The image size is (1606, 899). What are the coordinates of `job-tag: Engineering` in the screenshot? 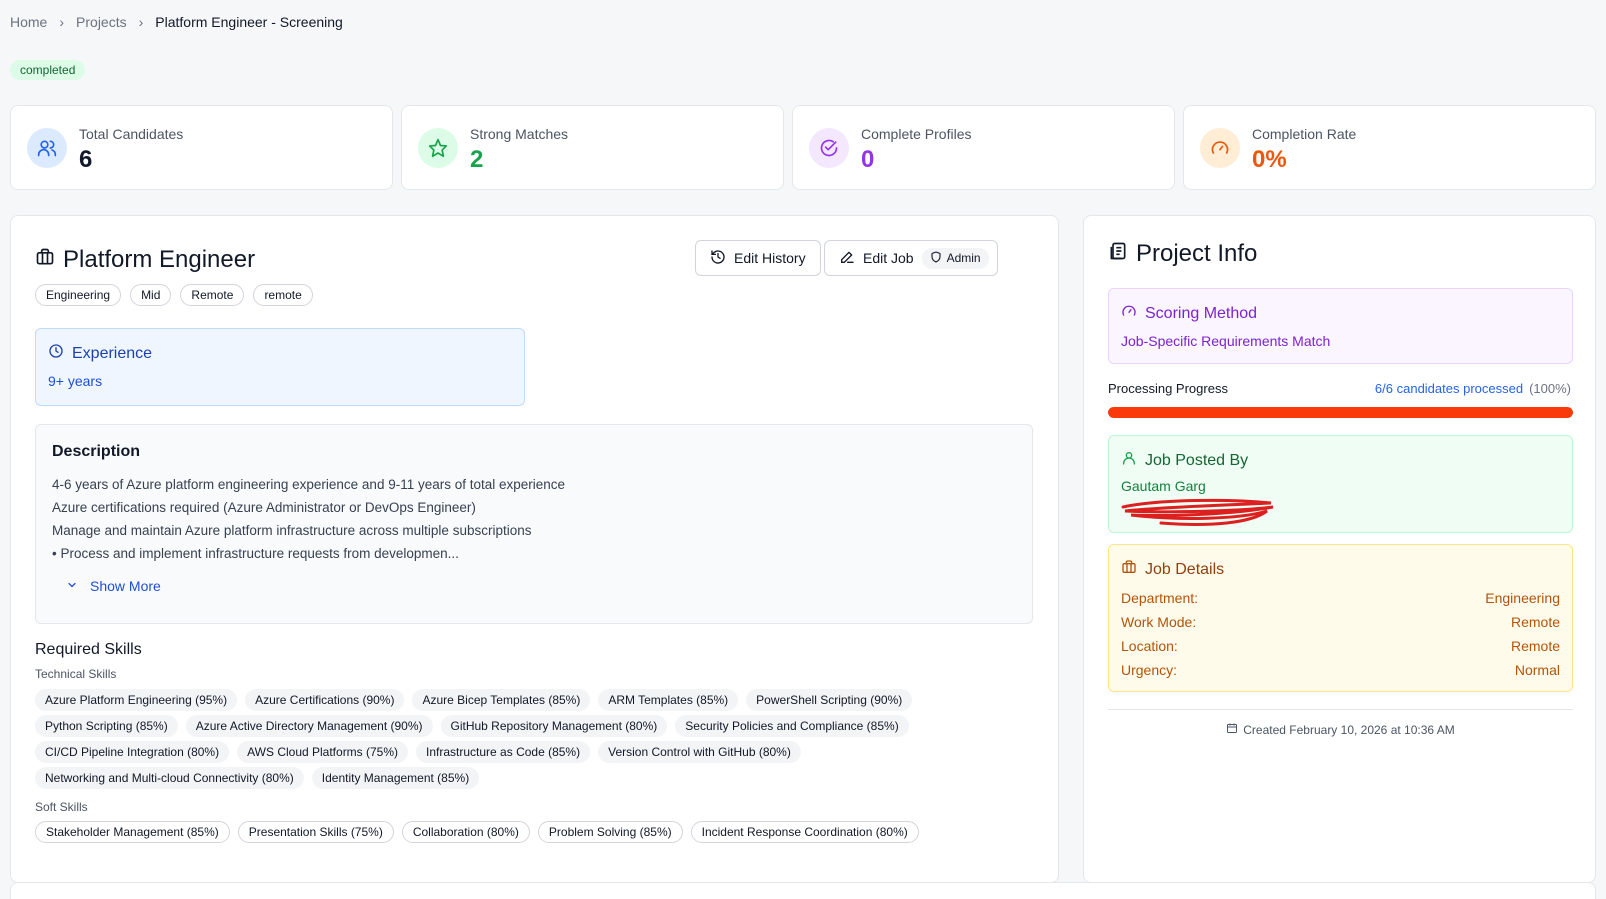 It's located at (78, 295).